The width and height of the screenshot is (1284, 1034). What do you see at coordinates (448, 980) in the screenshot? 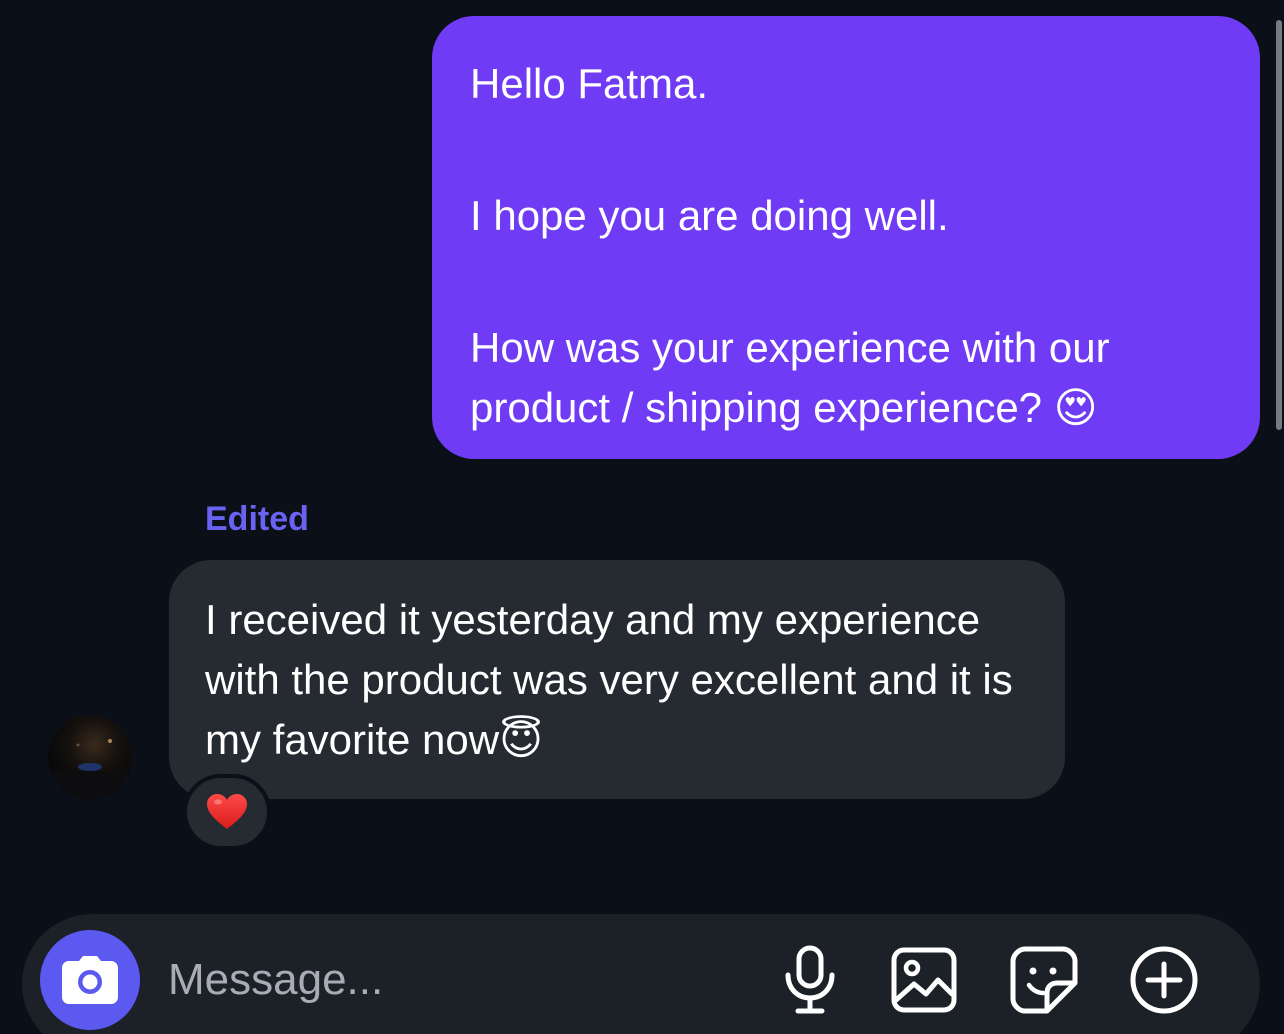
I see `message-input` at bounding box center [448, 980].